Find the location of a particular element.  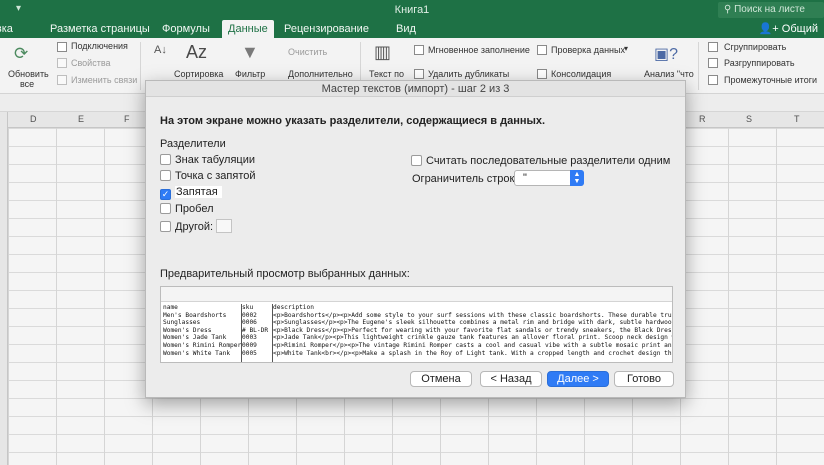

preview-cell: sku is located at coordinates (248, 307).